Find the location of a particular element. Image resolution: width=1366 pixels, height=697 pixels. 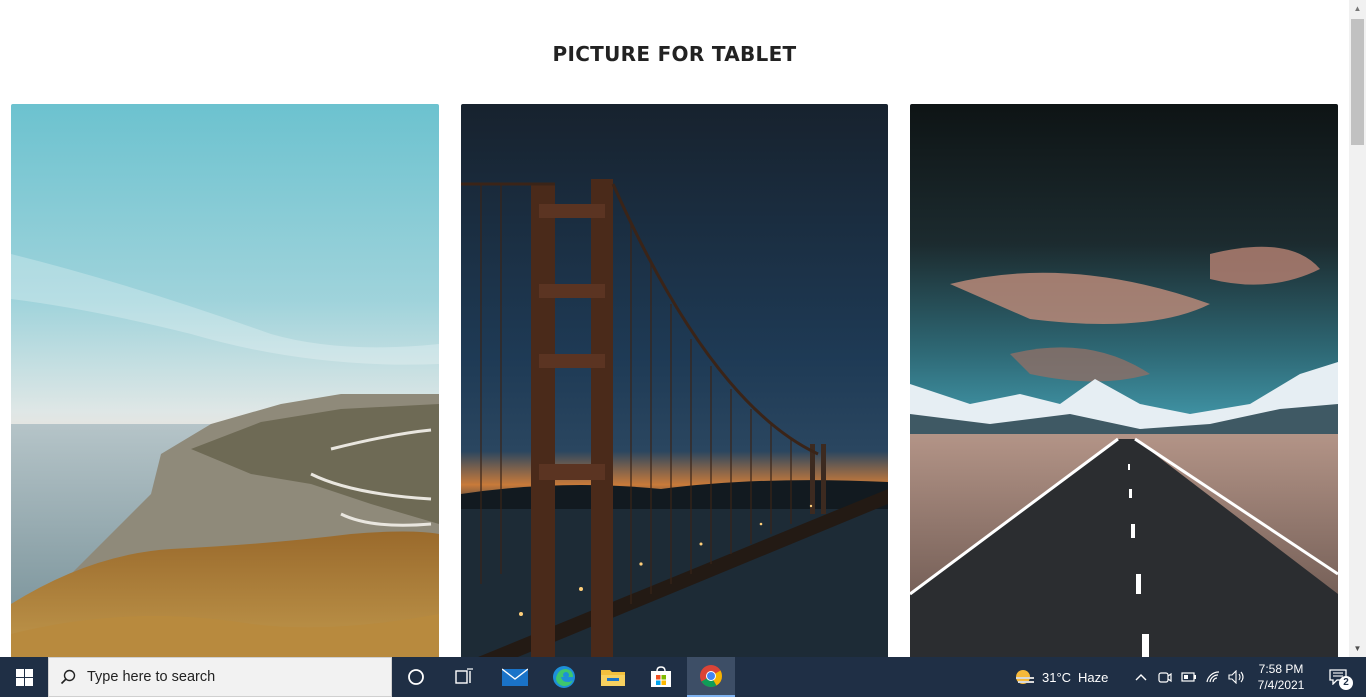

speaker-icon is located at coordinates (1236, 677).